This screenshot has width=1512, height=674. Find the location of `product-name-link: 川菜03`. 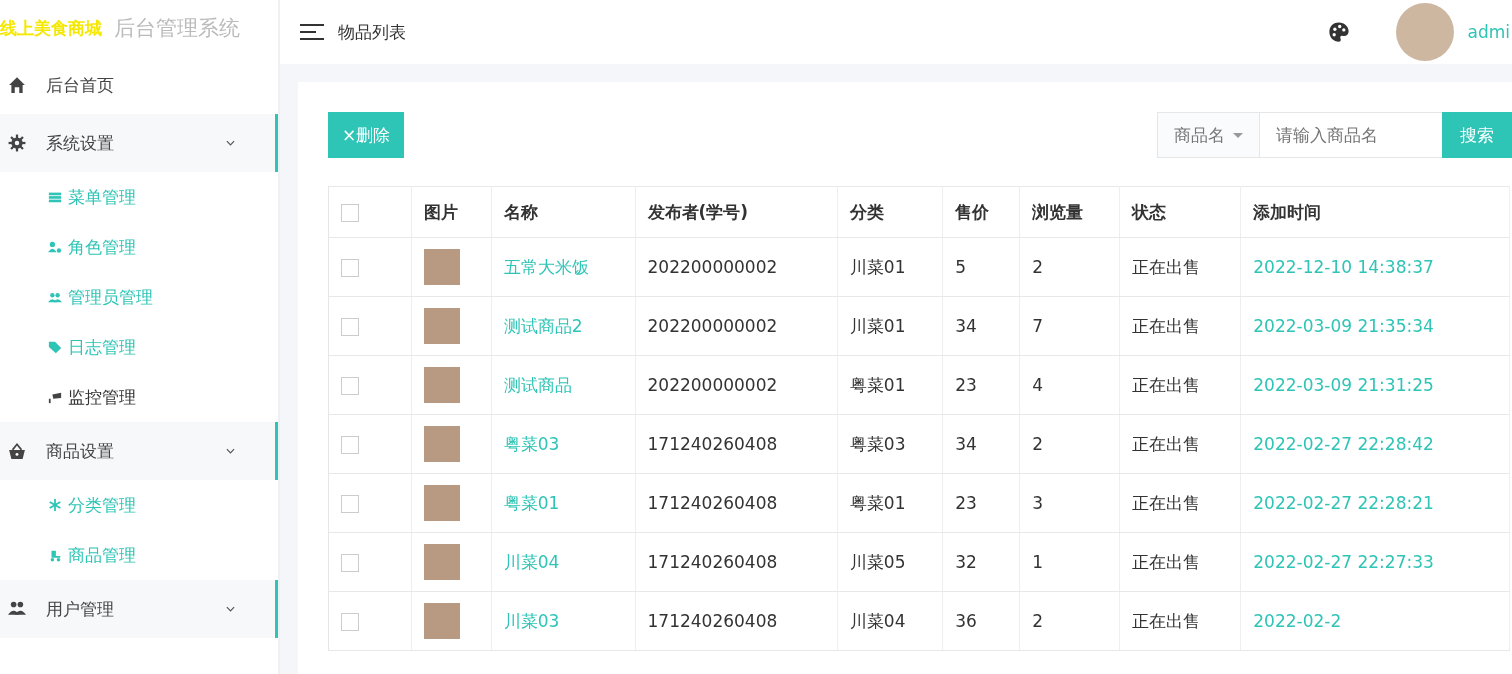

product-name-link: 川菜03 is located at coordinates (531, 620).